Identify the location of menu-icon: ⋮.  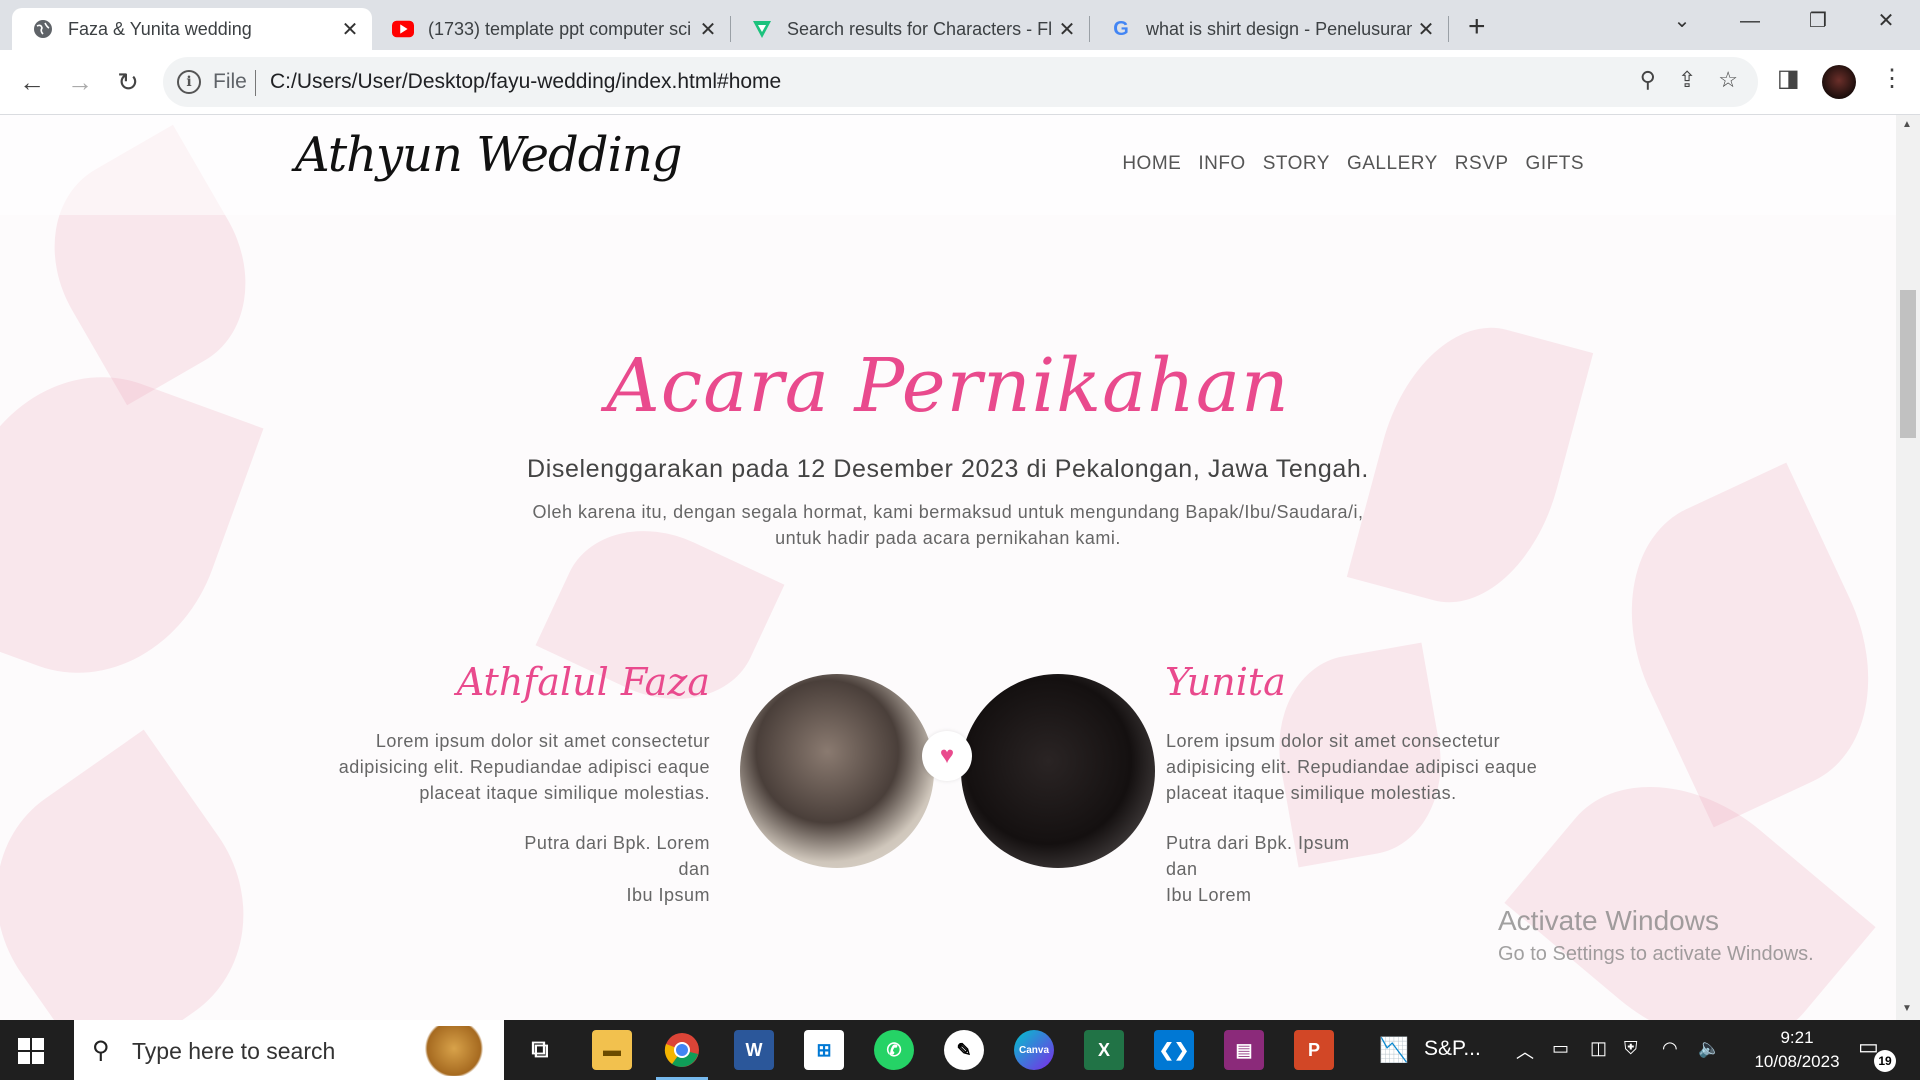
(1892, 78).